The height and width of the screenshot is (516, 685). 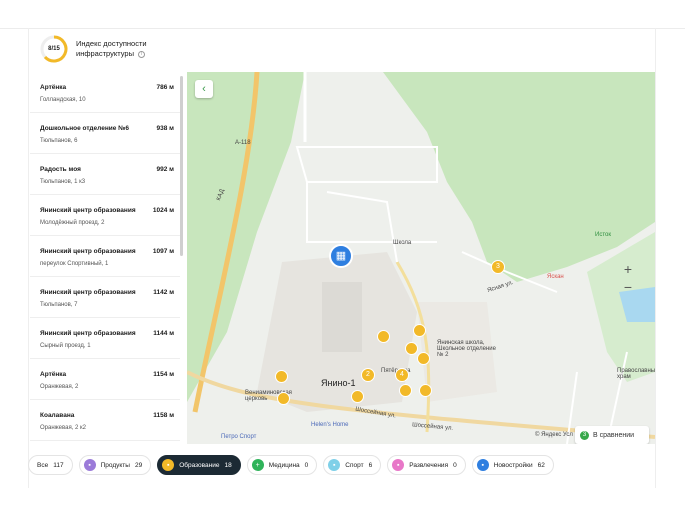 I want to click on zoom-controls: + −, so click(x=628, y=278).